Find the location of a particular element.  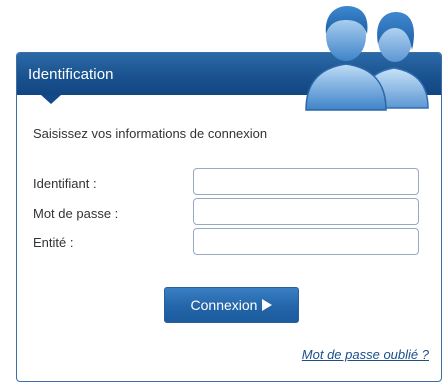

play-icon is located at coordinates (267, 305).